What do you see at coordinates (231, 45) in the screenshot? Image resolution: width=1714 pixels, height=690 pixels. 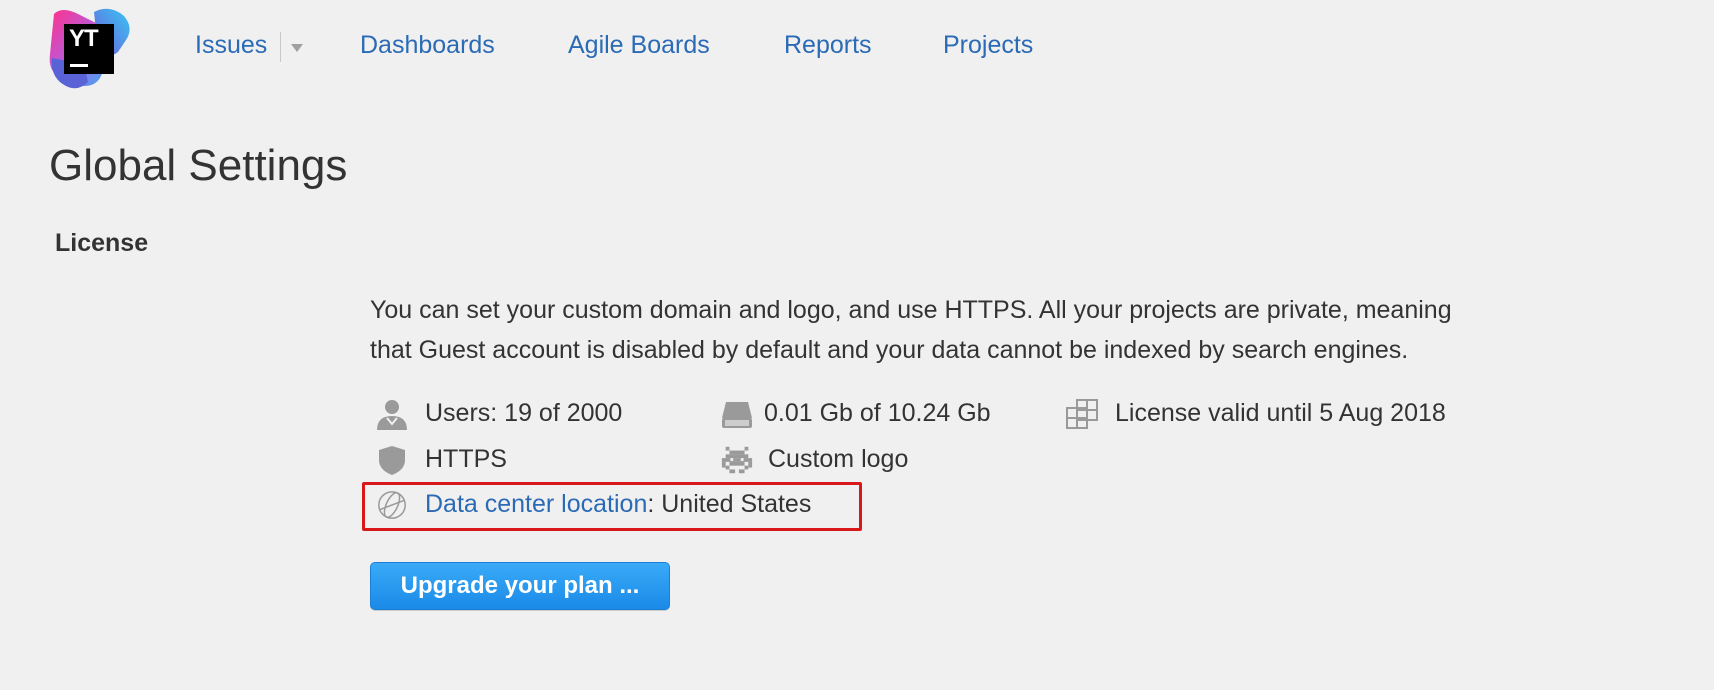 I see `nav-issues: Issues` at bounding box center [231, 45].